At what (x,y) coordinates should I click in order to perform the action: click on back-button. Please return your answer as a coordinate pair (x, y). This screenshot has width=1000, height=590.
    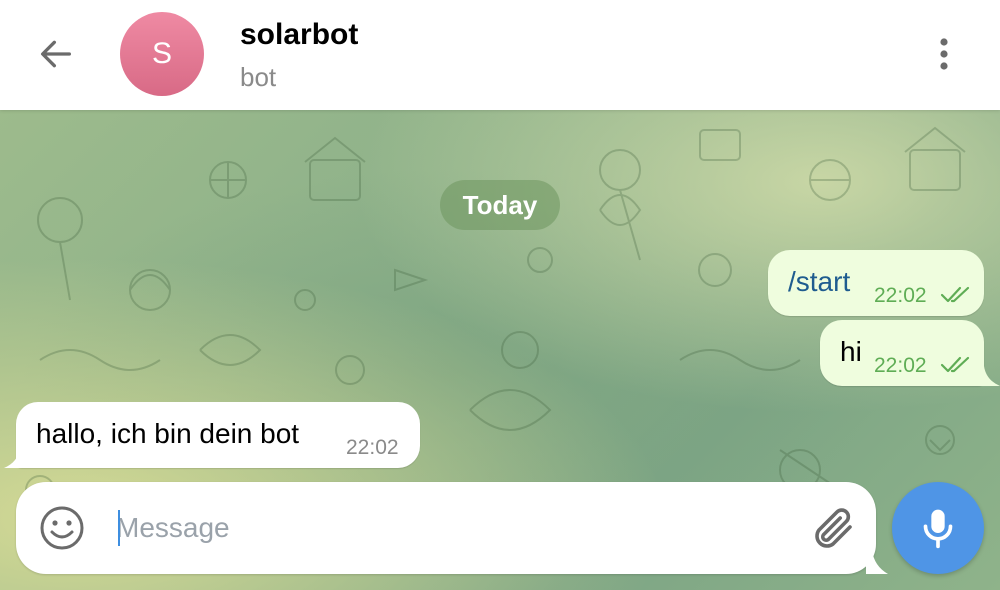
    Looking at the image, I should click on (56, 54).